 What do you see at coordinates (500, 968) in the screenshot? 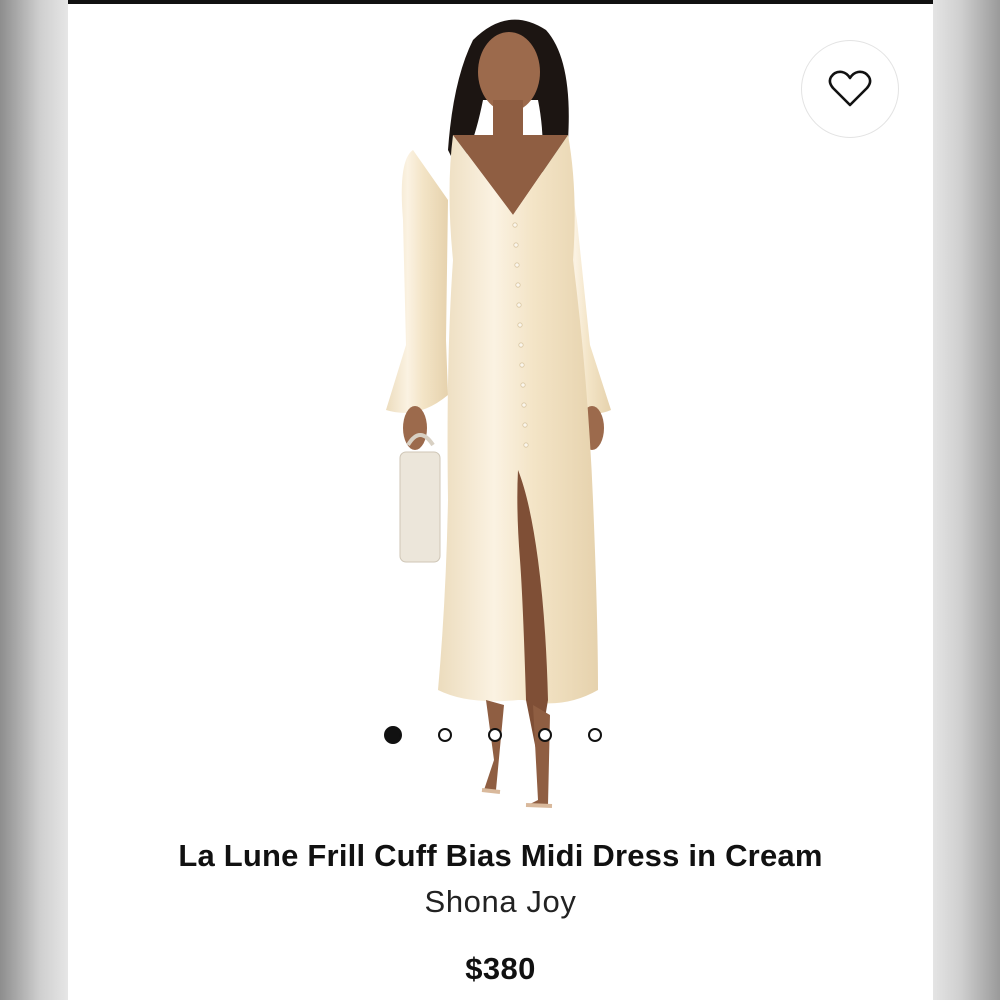
I see `product-price: $380` at bounding box center [500, 968].